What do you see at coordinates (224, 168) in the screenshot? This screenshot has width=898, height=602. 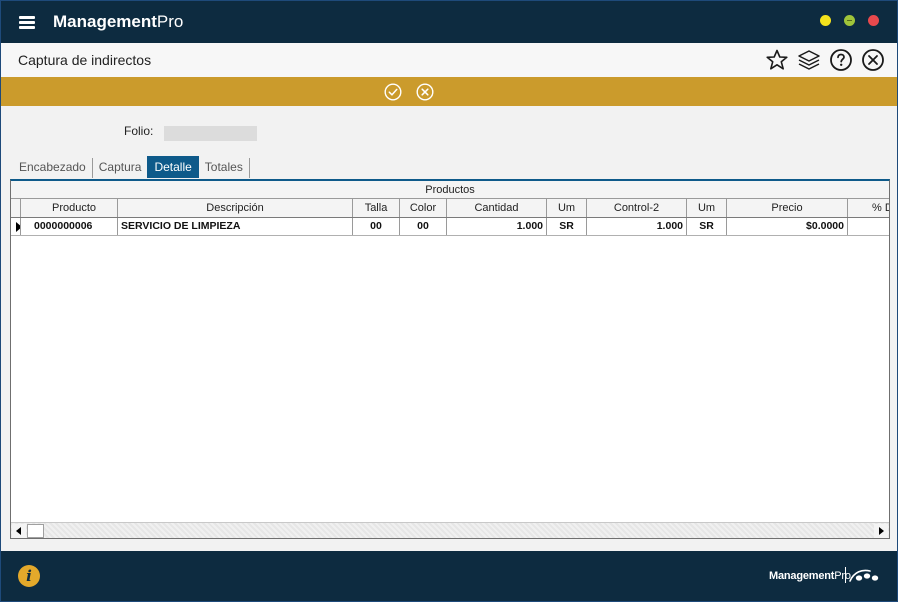 I see `tab-totales: Totales` at bounding box center [224, 168].